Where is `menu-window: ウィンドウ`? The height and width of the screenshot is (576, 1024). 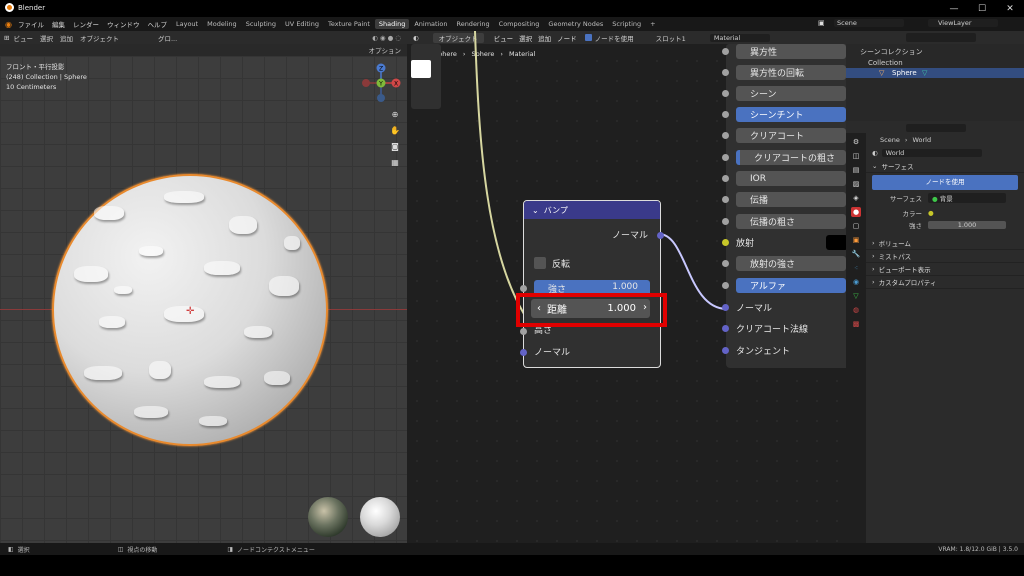
menu-window: ウィンドウ is located at coordinates (123, 24).